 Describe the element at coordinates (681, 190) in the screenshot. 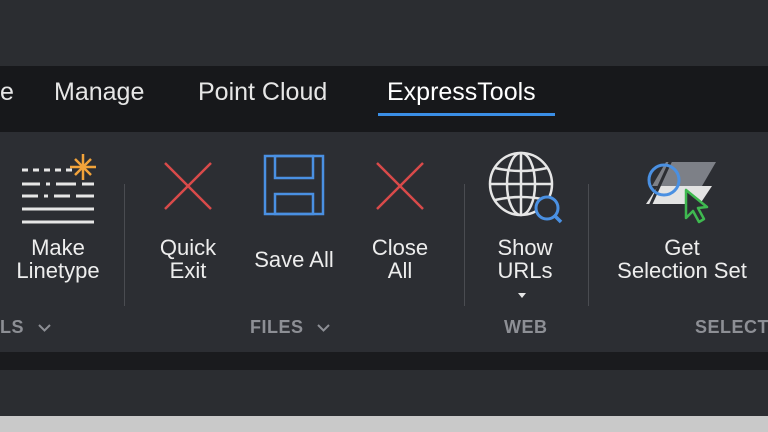

I see `selection-set-icon` at that location.